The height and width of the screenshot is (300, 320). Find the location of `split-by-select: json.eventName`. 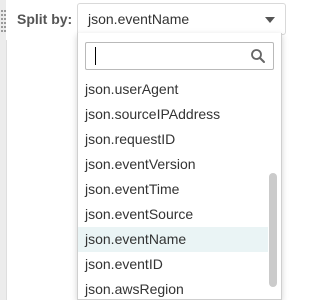

split-by-select: json.eventName is located at coordinates (181, 19).